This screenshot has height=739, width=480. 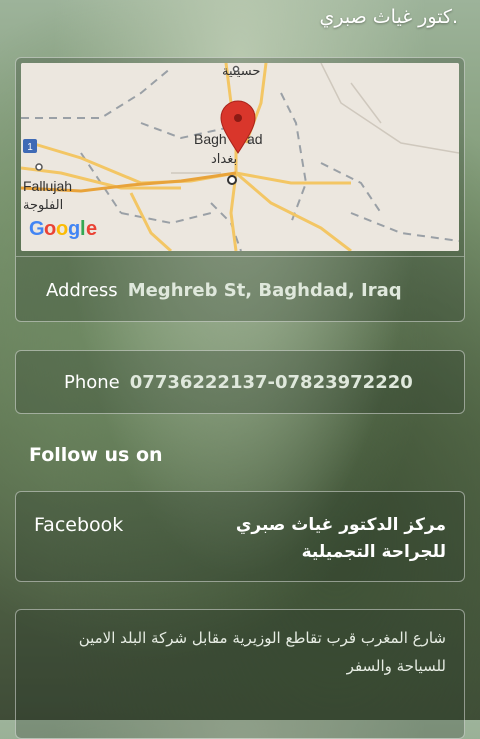 I want to click on city-label: Bagh, so click(x=210, y=139).